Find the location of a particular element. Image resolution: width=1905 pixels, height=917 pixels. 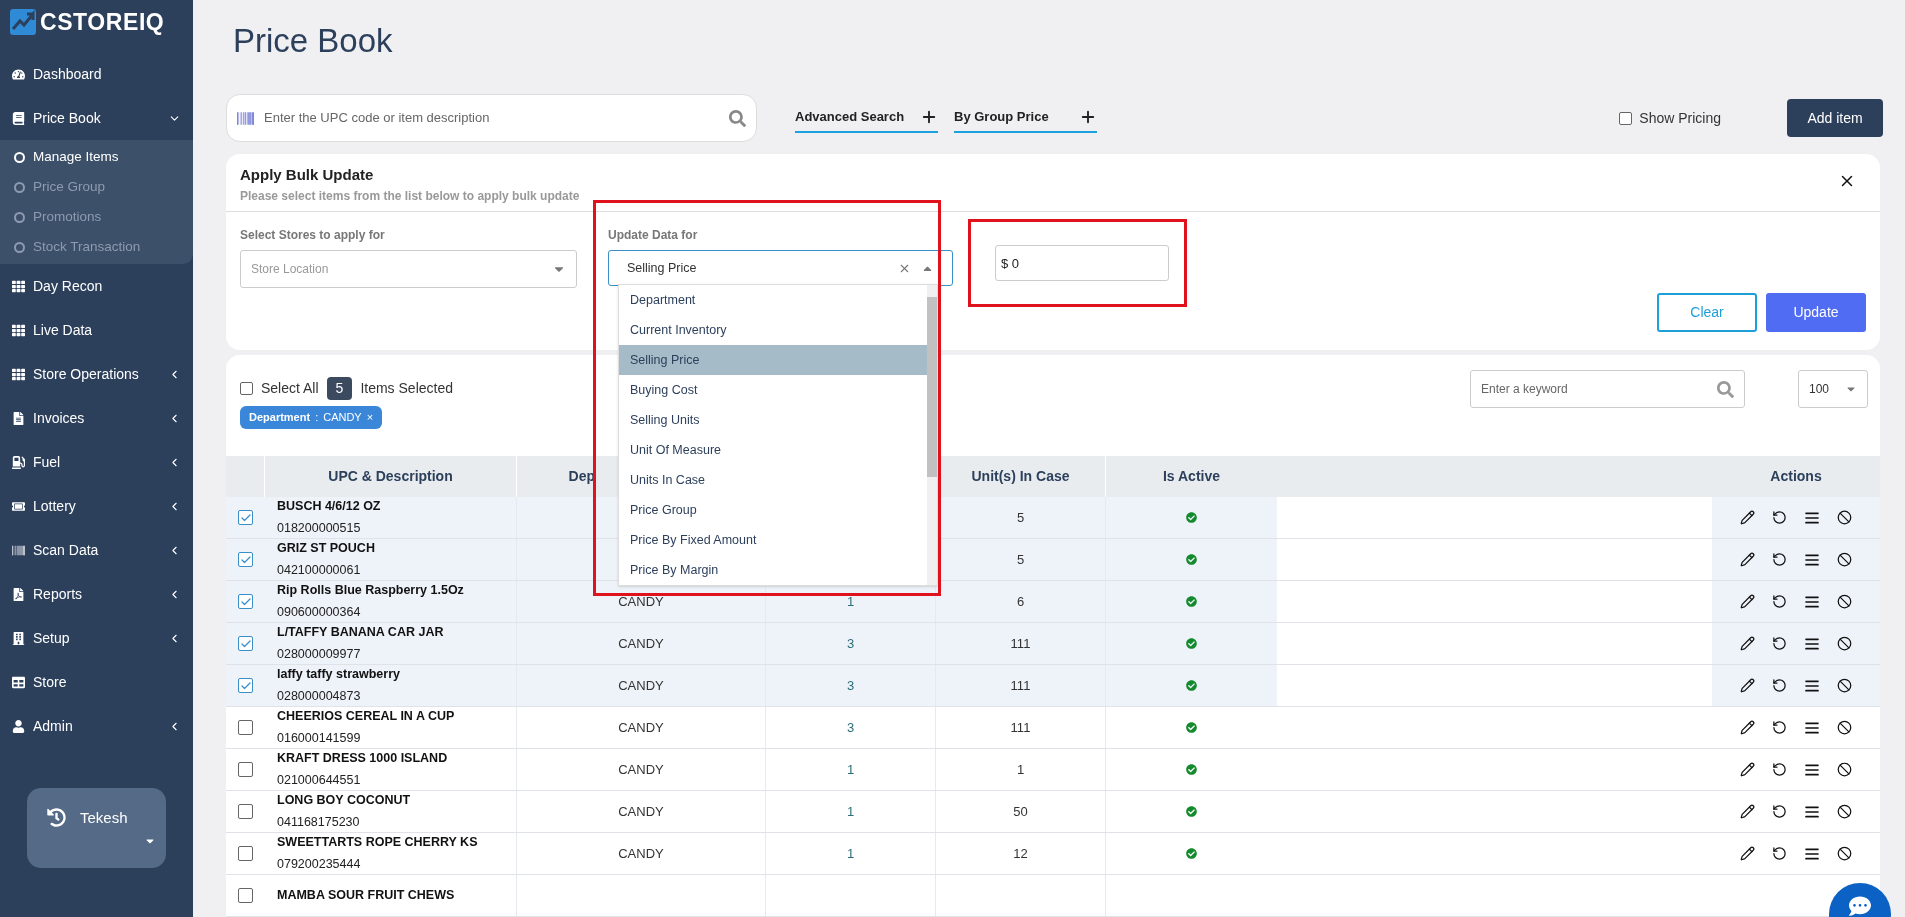

advanced-search-tab: Advanced Search is located at coordinates (866, 118).